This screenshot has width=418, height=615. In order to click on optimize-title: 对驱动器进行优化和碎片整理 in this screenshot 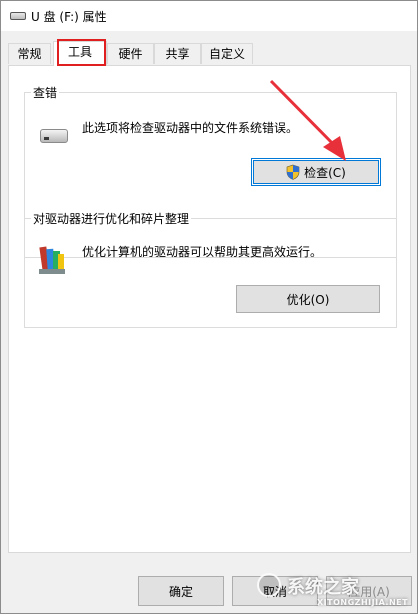, I will do `click(111, 218)`.